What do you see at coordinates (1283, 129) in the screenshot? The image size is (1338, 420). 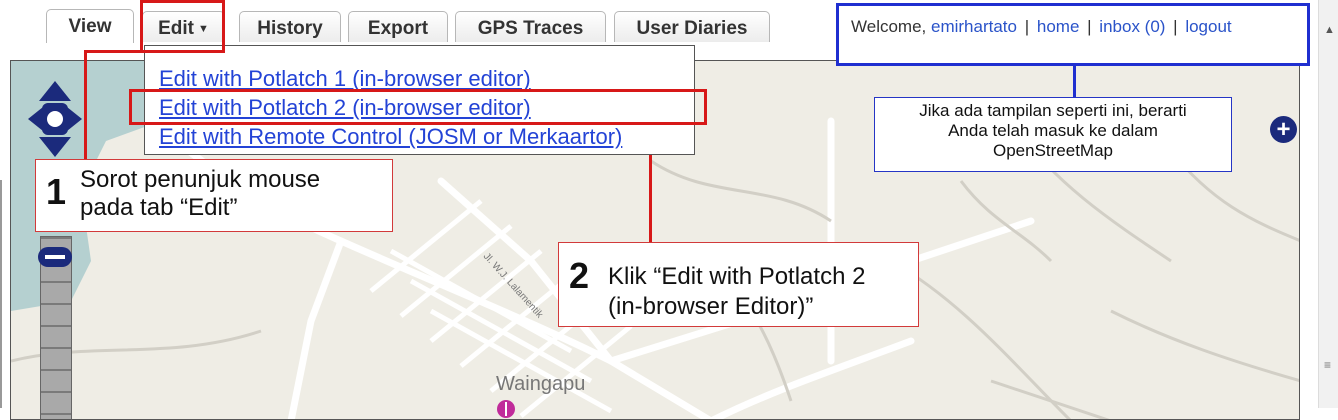 I see `zoom-in-icon: +` at bounding box center [1283, 129].